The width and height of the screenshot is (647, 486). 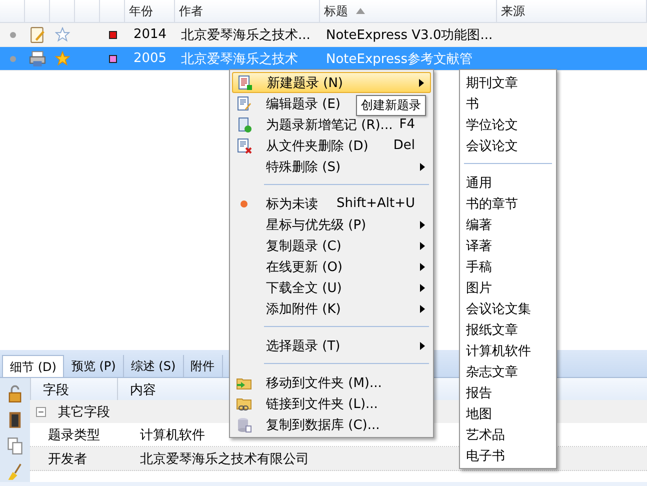 What do you see at coordinates (304, 246) in the screenshot?
I see `menu-item: 复制题录 (C)` at bounding box center [304, 246].